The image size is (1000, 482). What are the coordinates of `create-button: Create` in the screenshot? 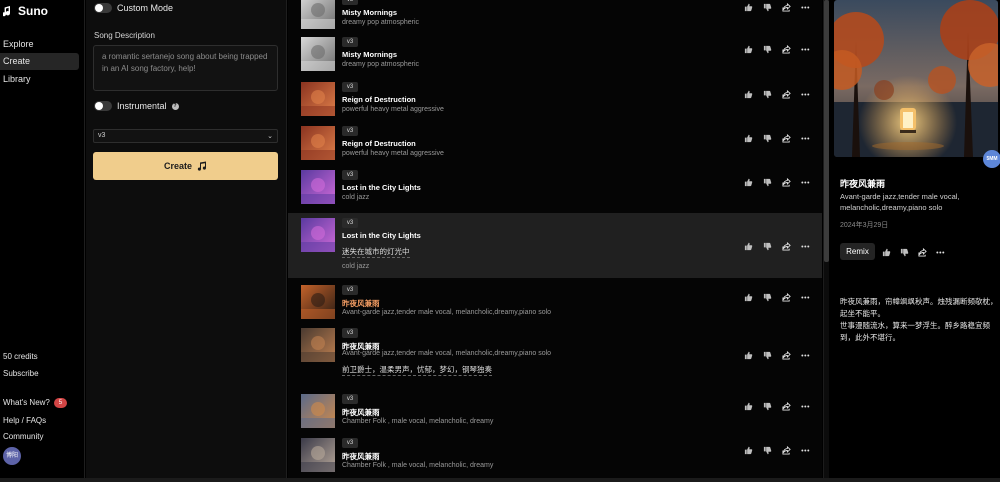 It's located at (185, 166).